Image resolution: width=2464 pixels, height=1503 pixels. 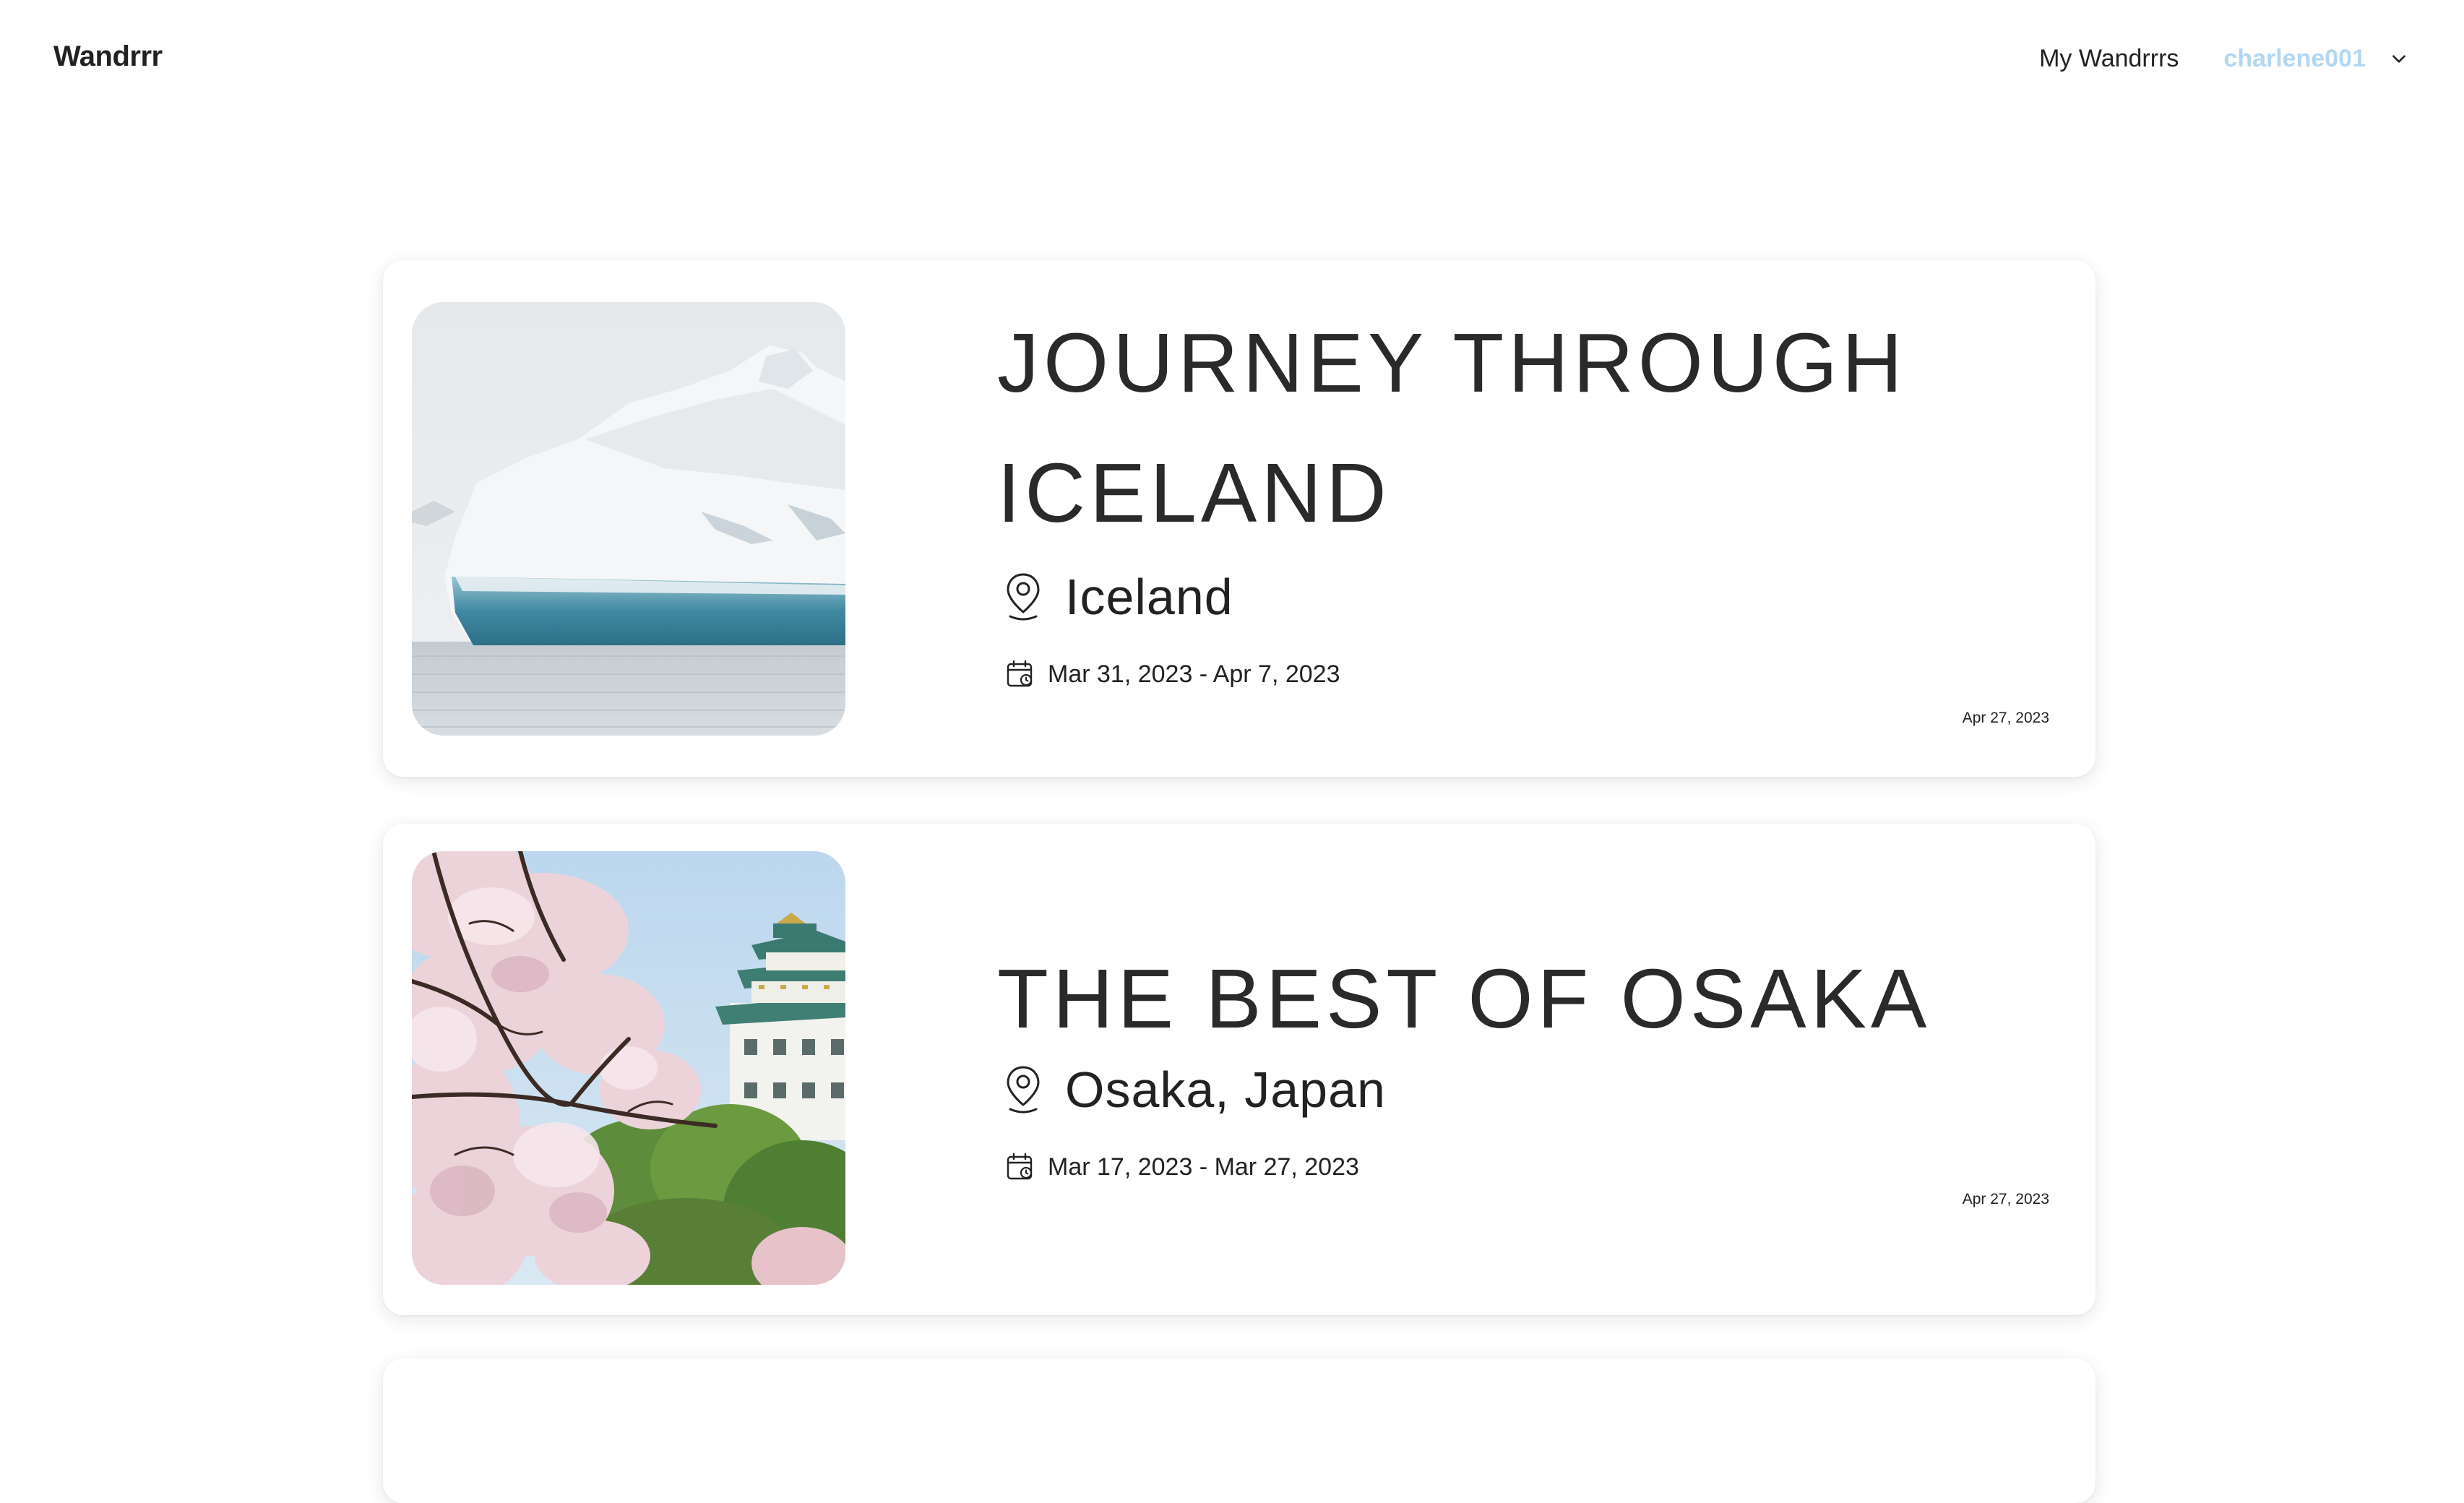 I want to click on trip-title: JOURNEY THROUGH ICELAND, so click(x=1452, y=428).